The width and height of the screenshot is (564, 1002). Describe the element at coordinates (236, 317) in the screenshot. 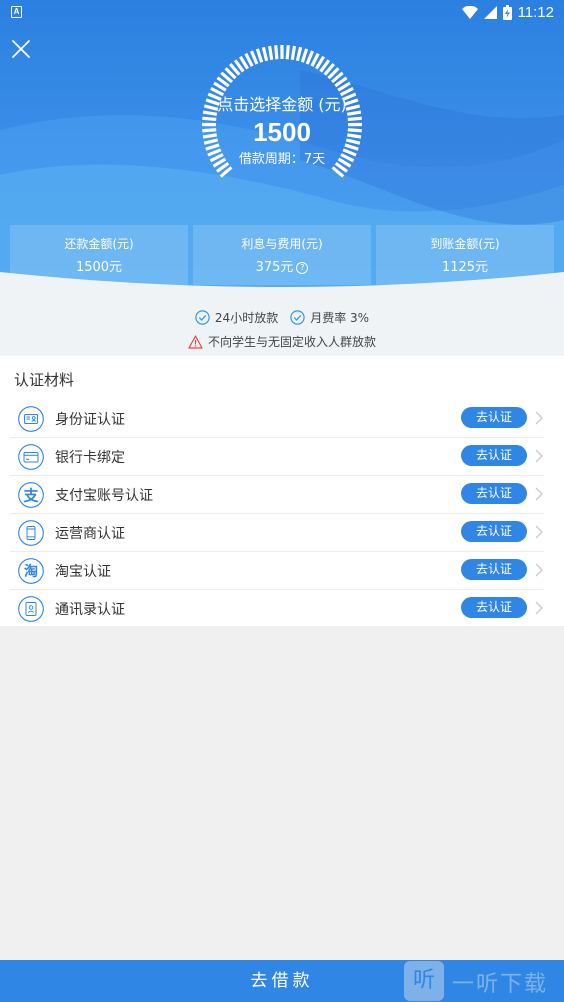

I see `notice-fast-payout: 24小时放款` at that location.